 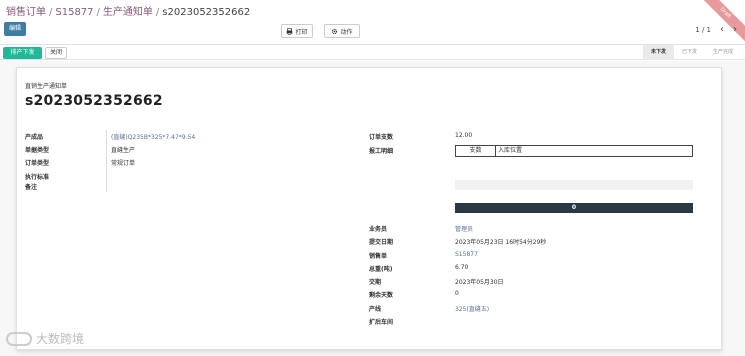 I want to click on close-button: 关闭, so click(x=56, y=53).